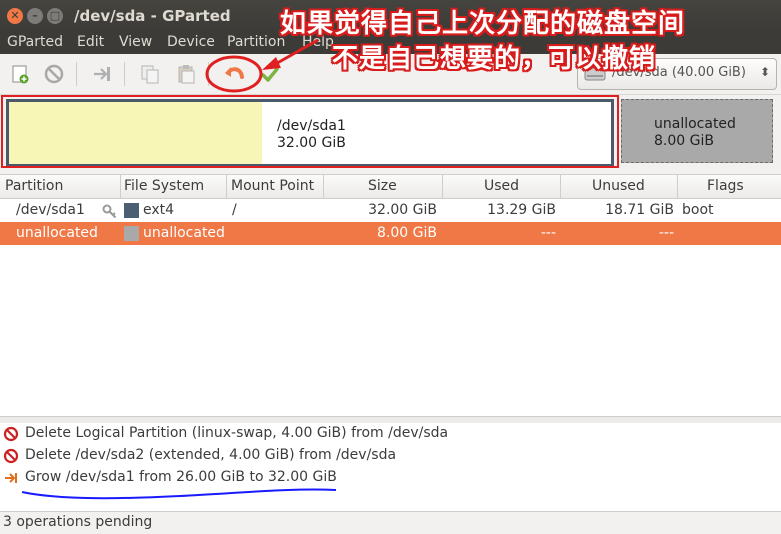 This screenshot has width=781, height=534. Describe the element at coordinates (698, 210) in the screenshot. I see `cell-flags: boot` at that location.